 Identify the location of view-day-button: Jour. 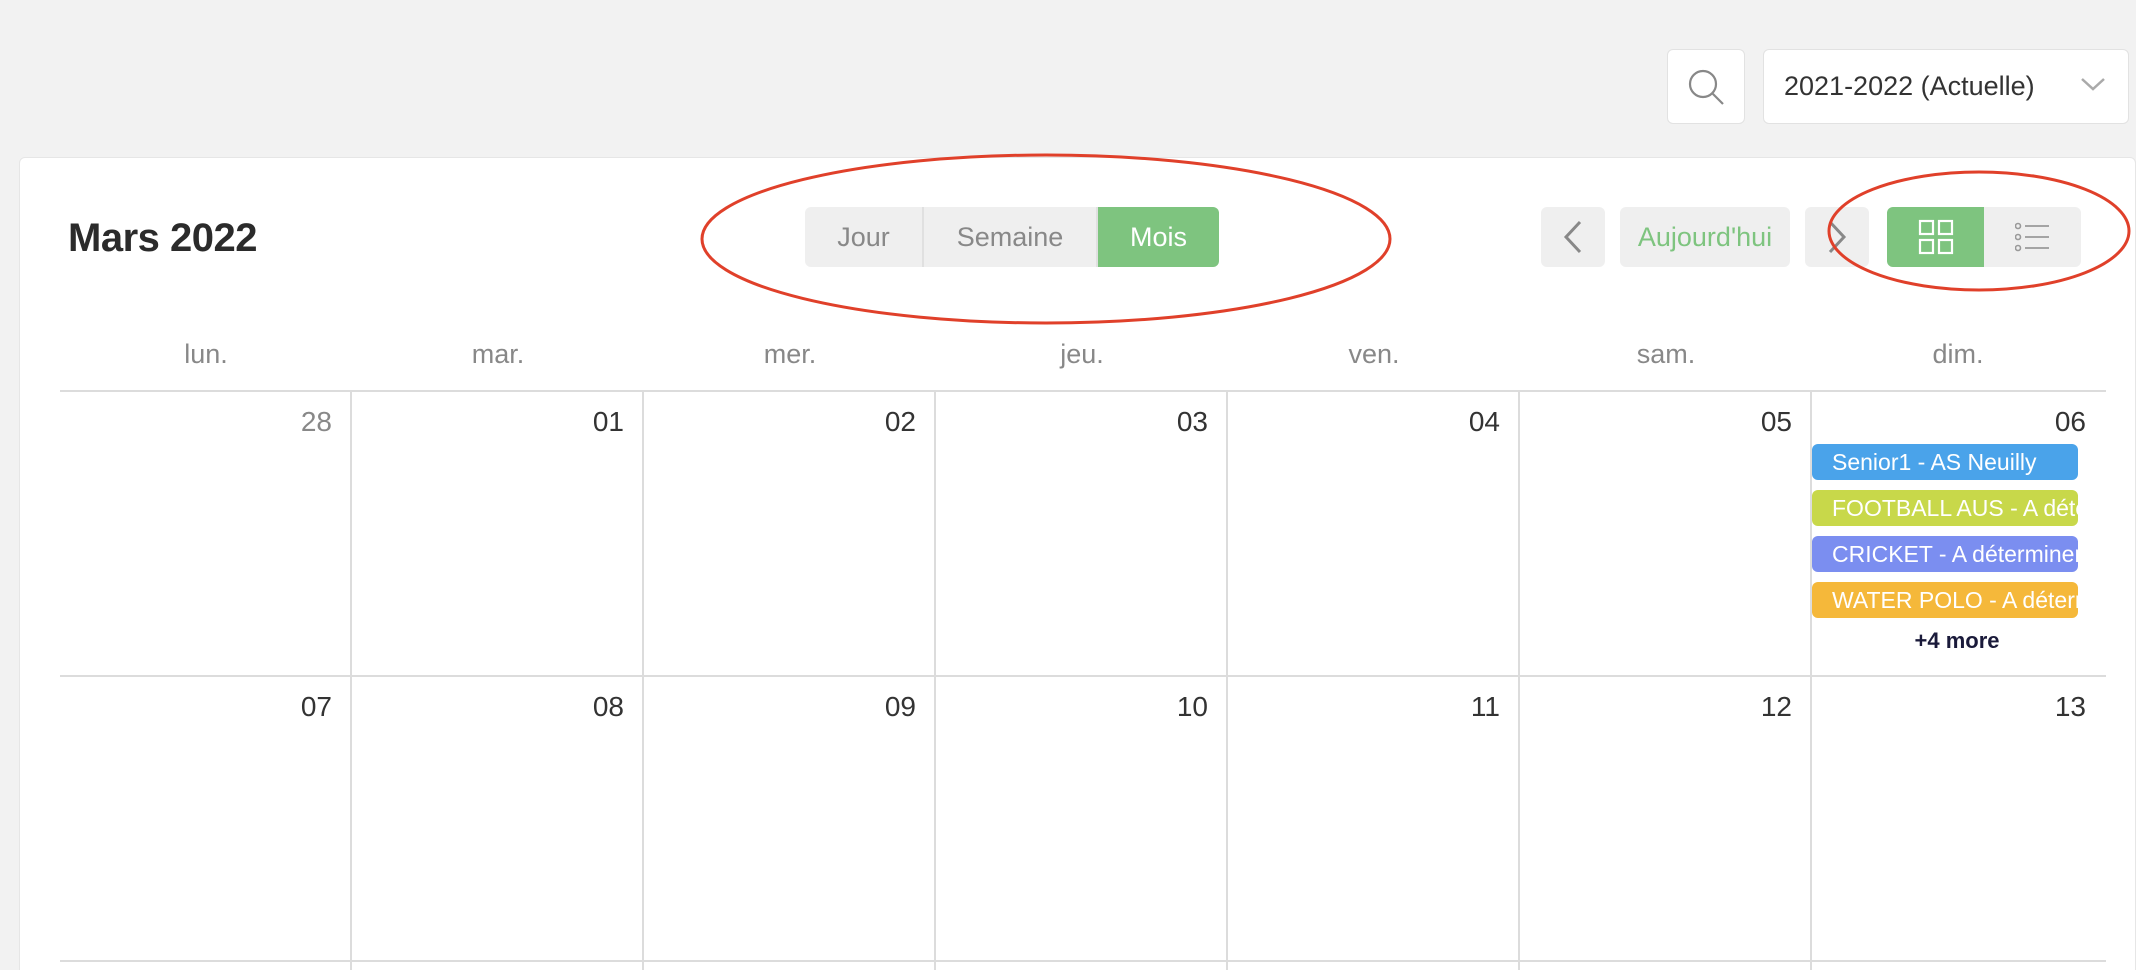
(863, 237).